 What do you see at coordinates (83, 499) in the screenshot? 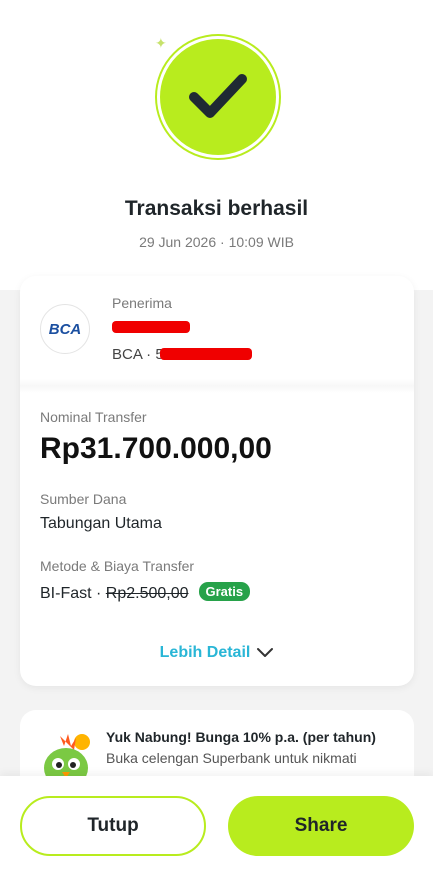
I see `source-label: Sumber Dana` at bounding box center [83, 499].